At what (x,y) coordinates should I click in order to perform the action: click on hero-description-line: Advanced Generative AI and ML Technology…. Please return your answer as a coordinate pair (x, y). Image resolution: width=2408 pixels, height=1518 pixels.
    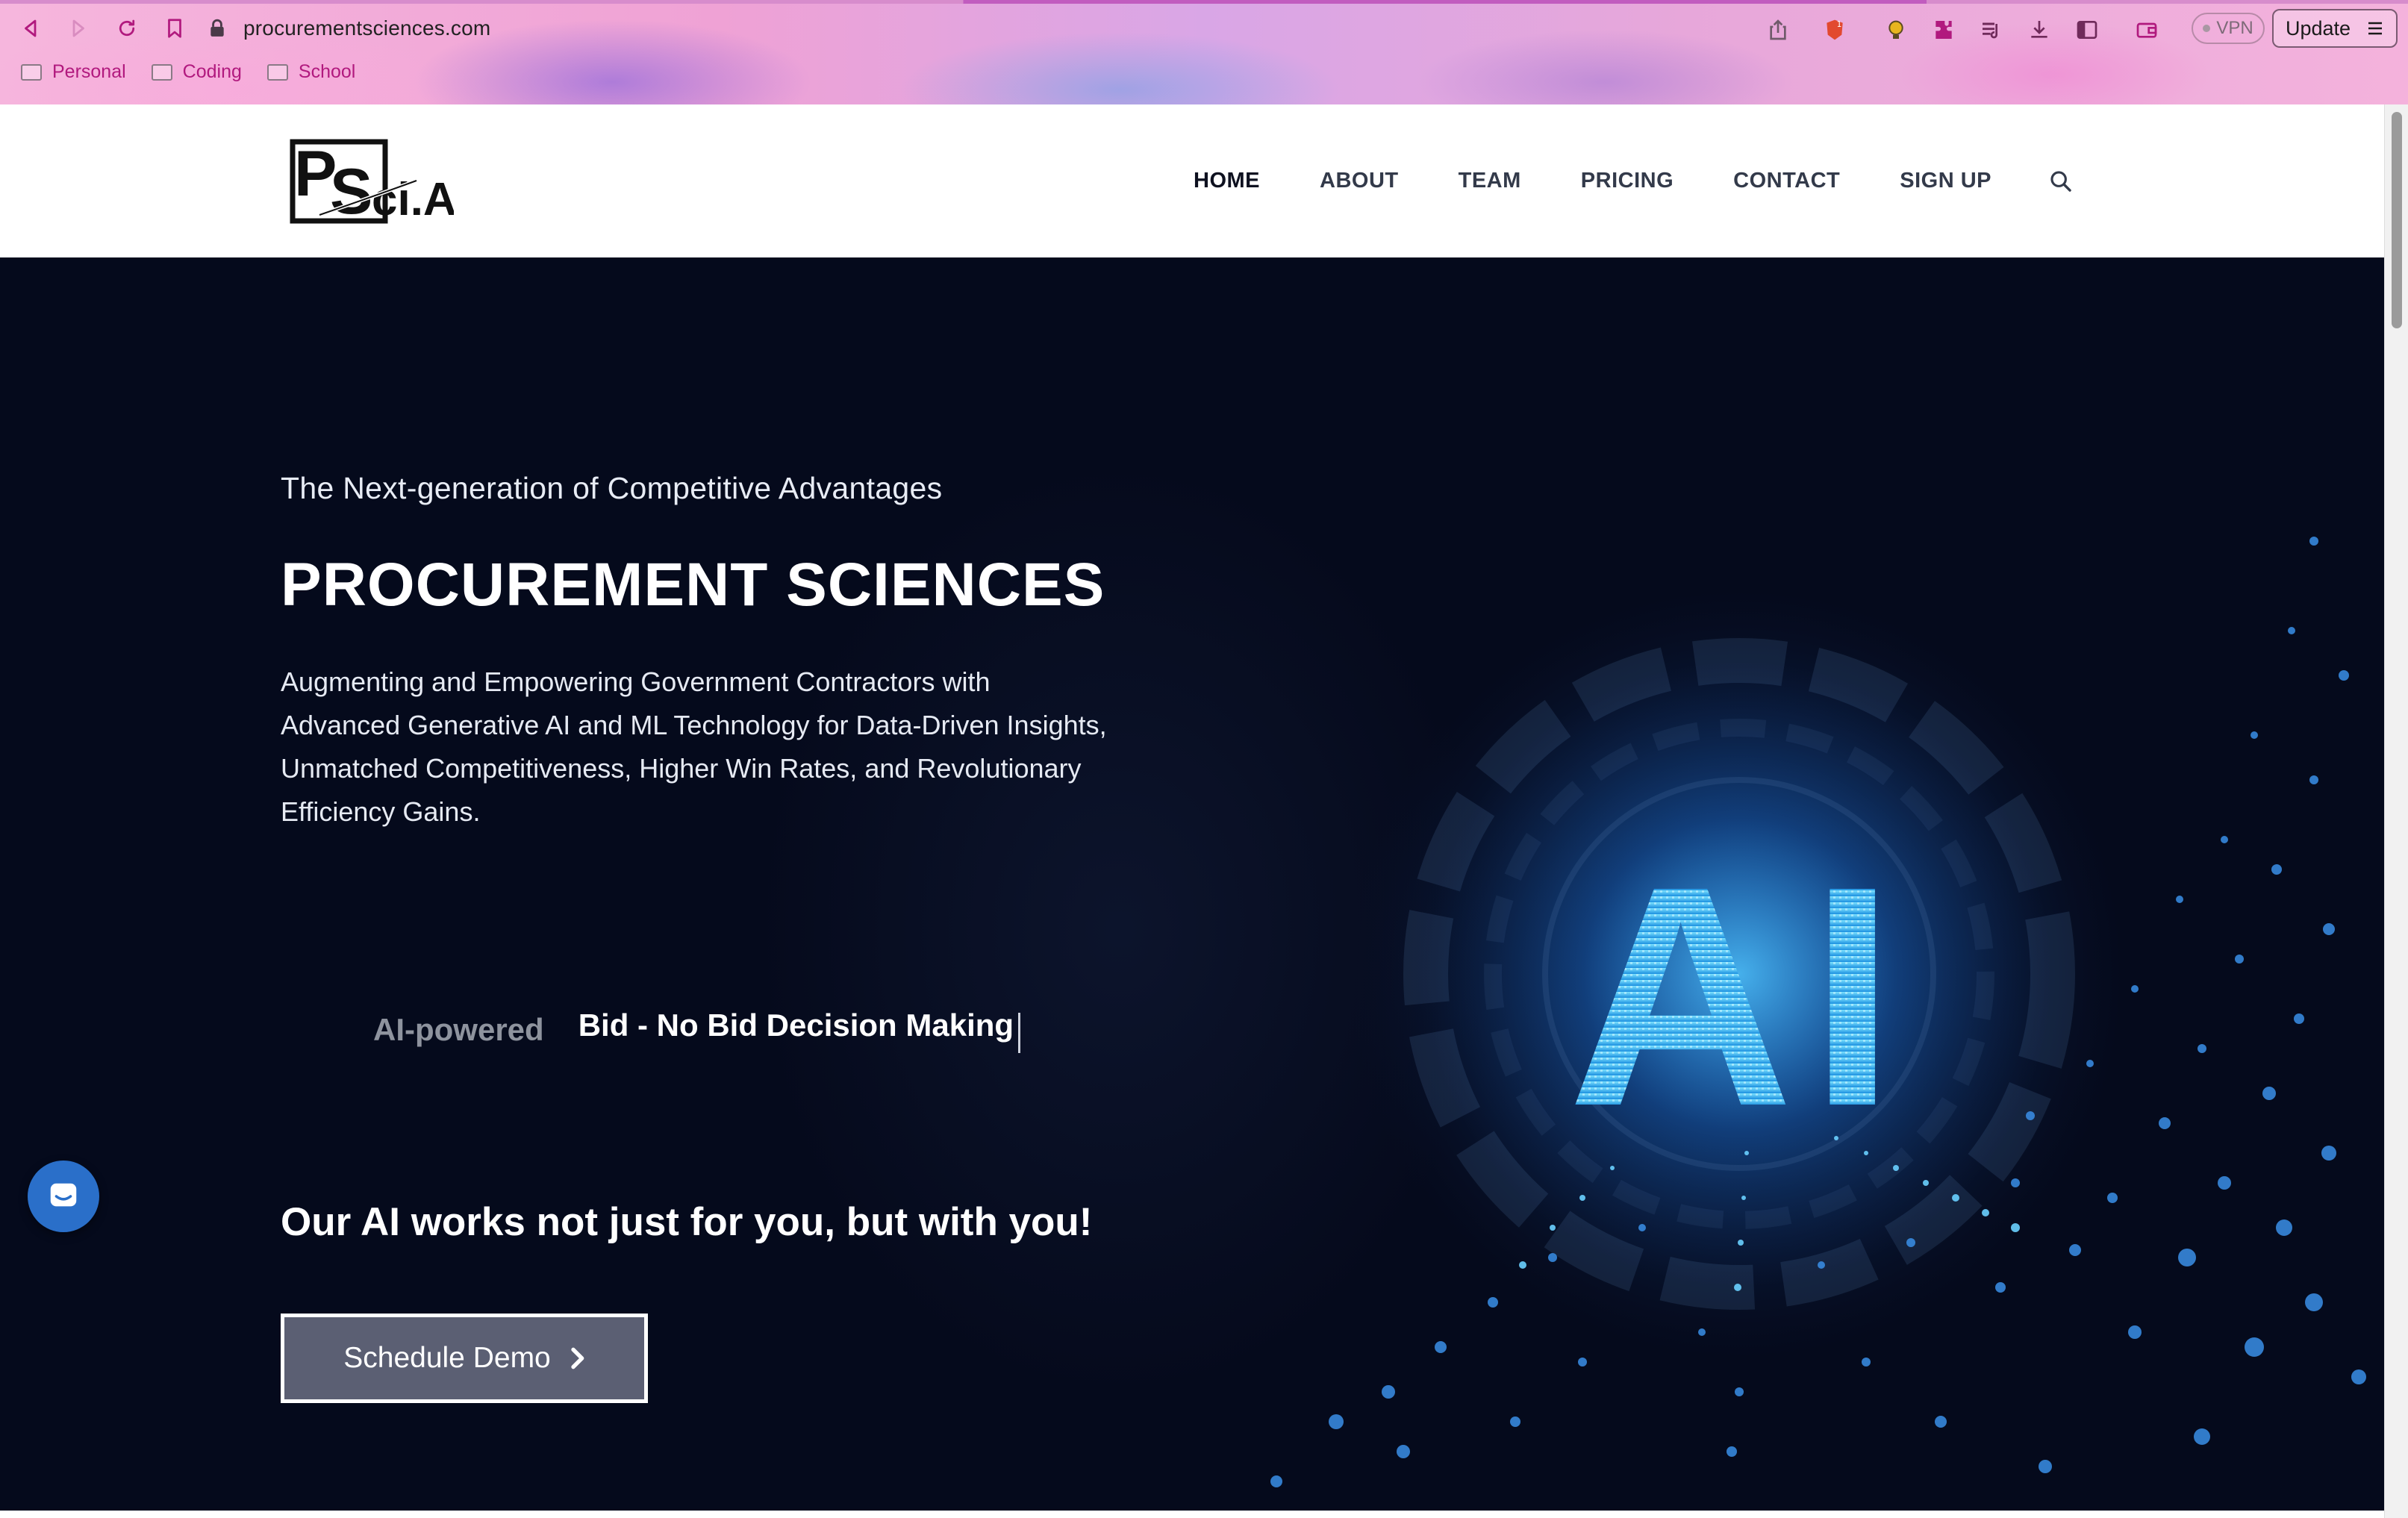
    Looking at the image, I should click on (694, 725).